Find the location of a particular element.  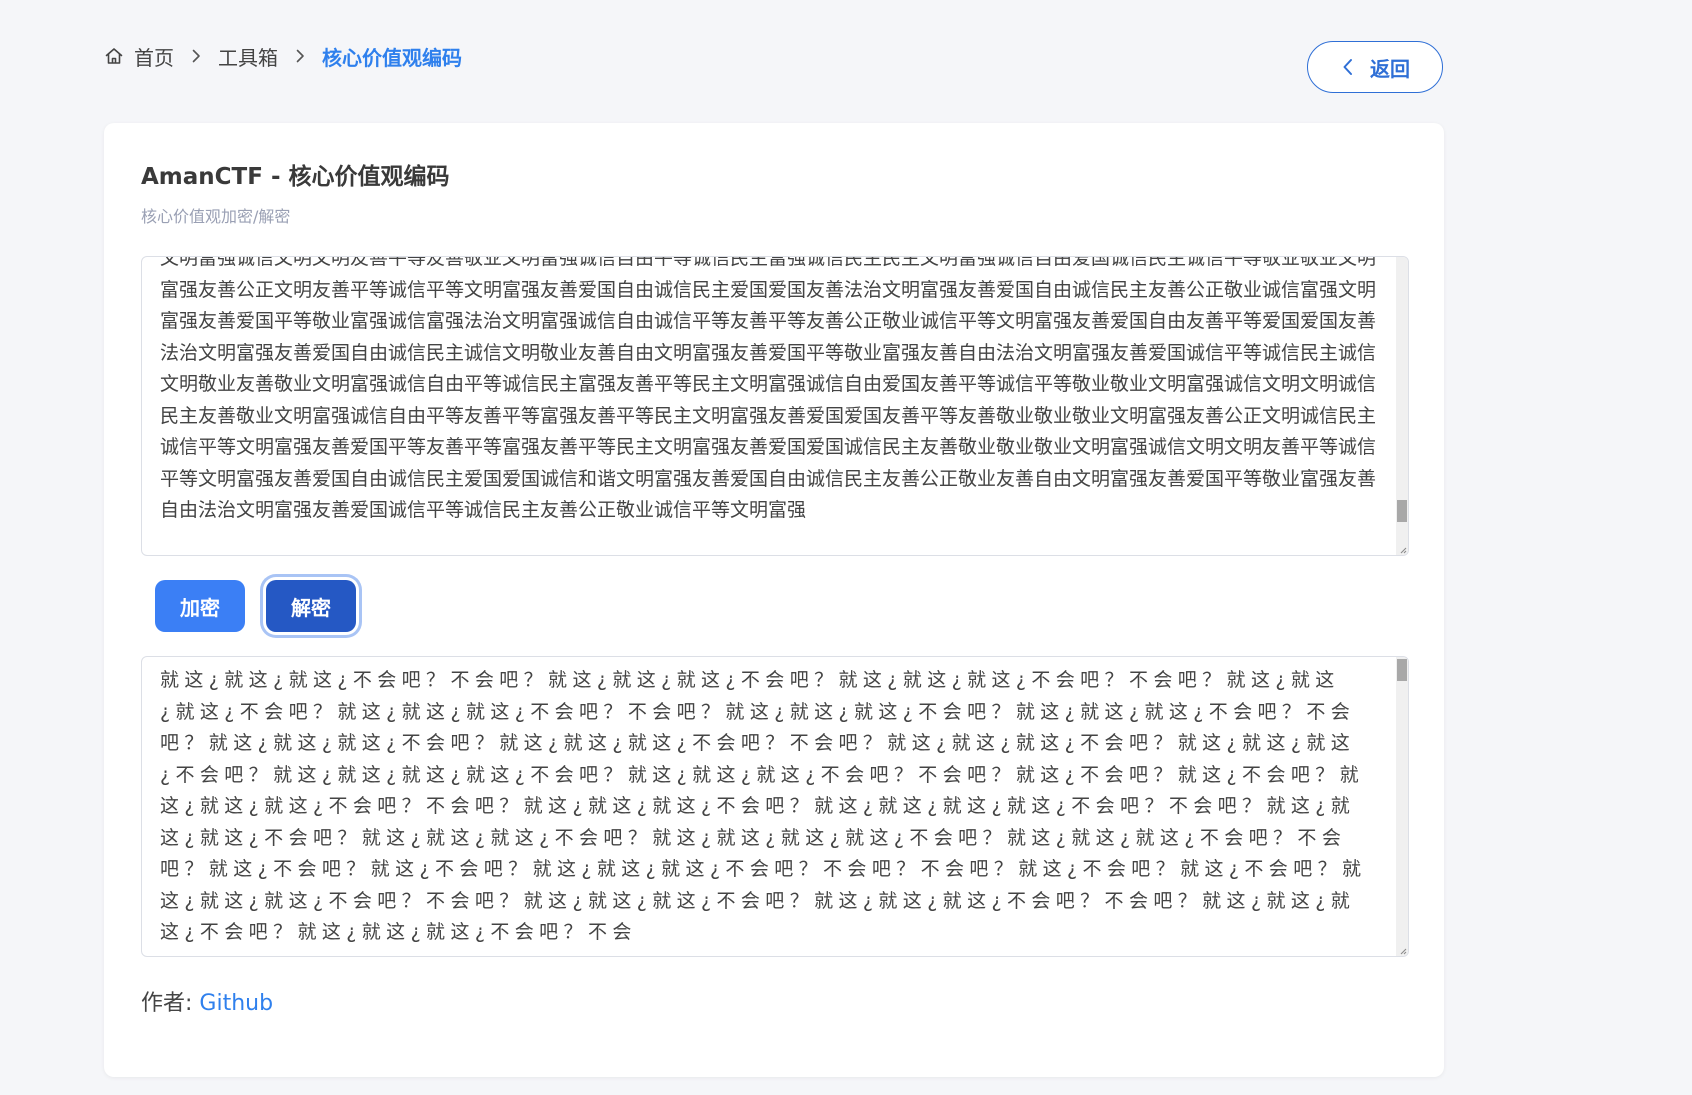

encrypt-button: 加密 is located at coordinates (200, 606).